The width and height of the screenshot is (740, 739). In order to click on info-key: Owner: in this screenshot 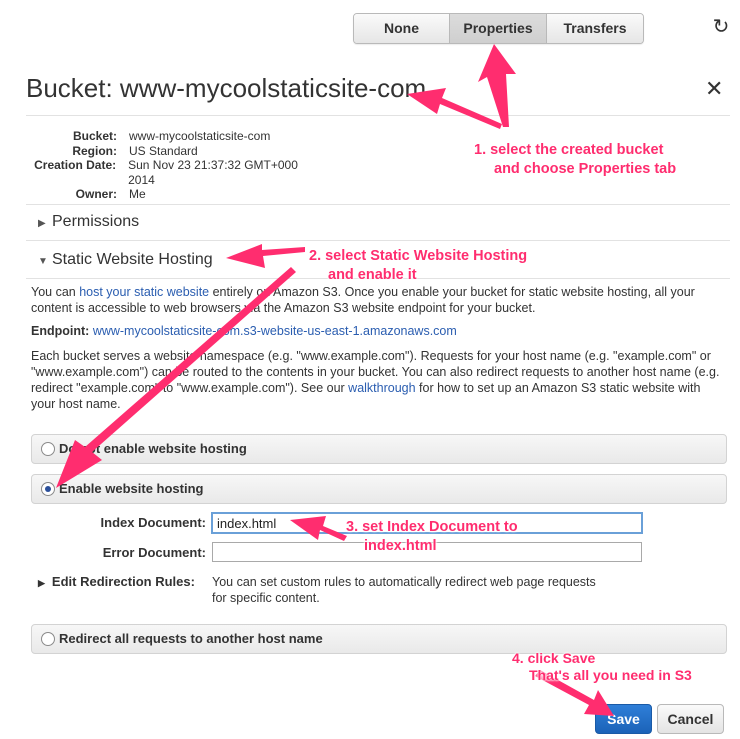, I will do `click(96, 194)`.